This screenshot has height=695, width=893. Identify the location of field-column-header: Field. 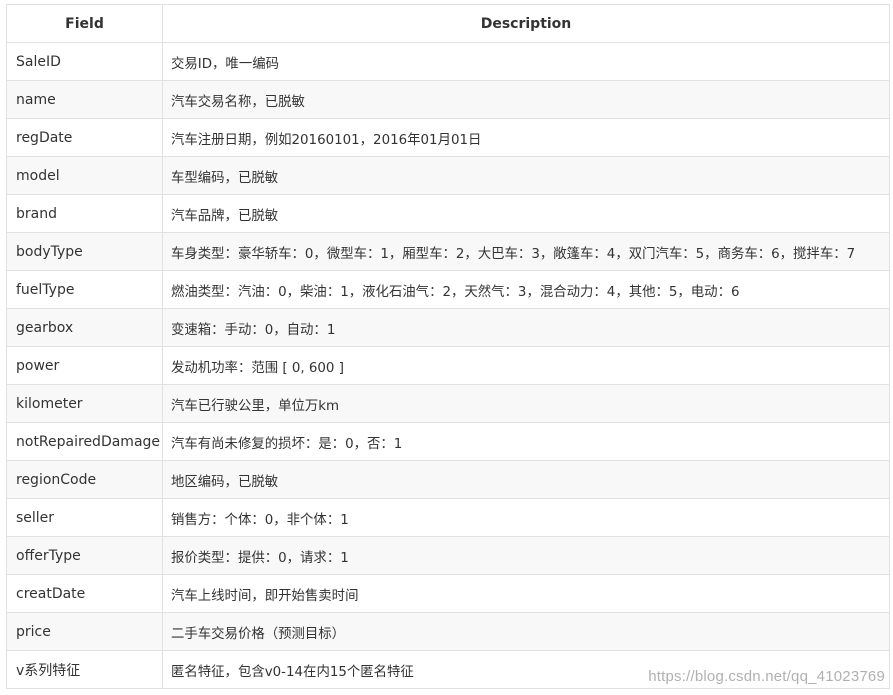
(84, 23).